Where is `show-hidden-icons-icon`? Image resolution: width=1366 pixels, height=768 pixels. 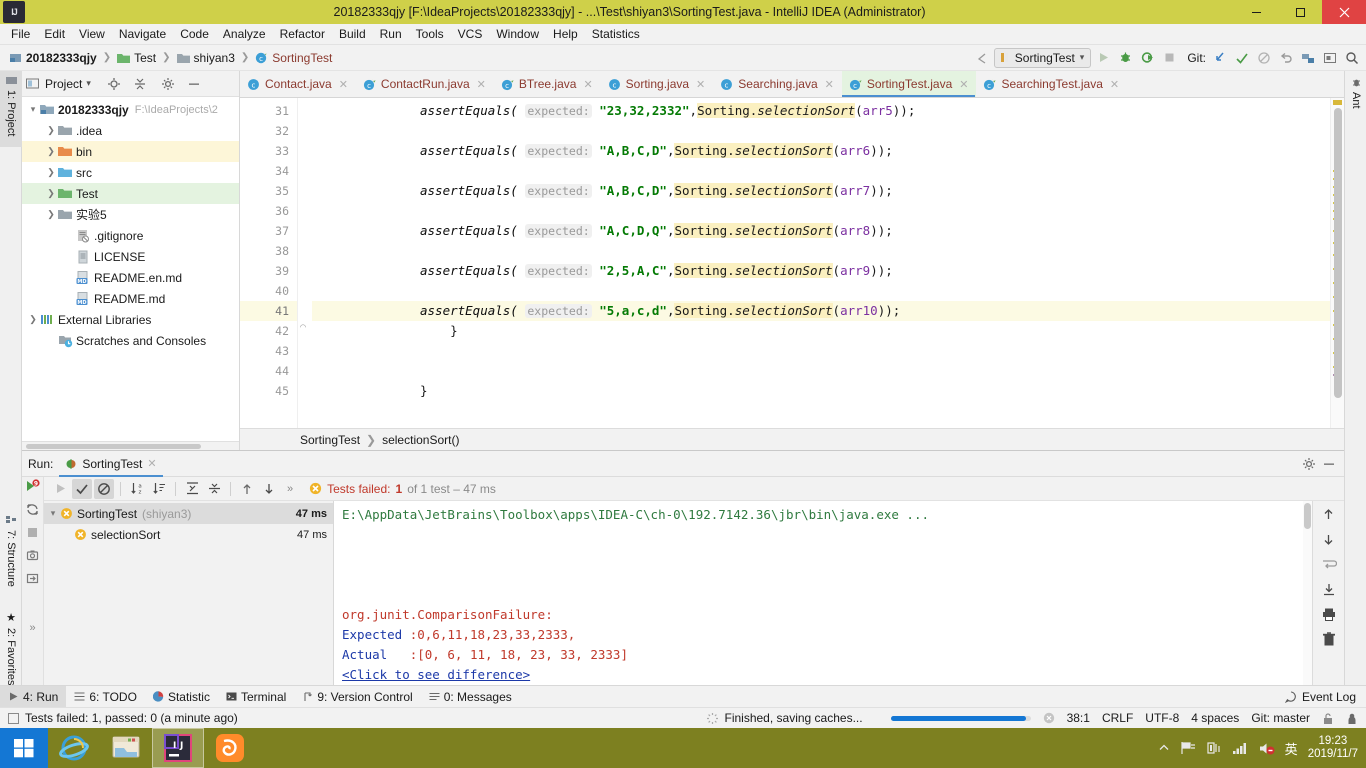 show-hidden-icons-icon is located at coordinates (1164, 748).